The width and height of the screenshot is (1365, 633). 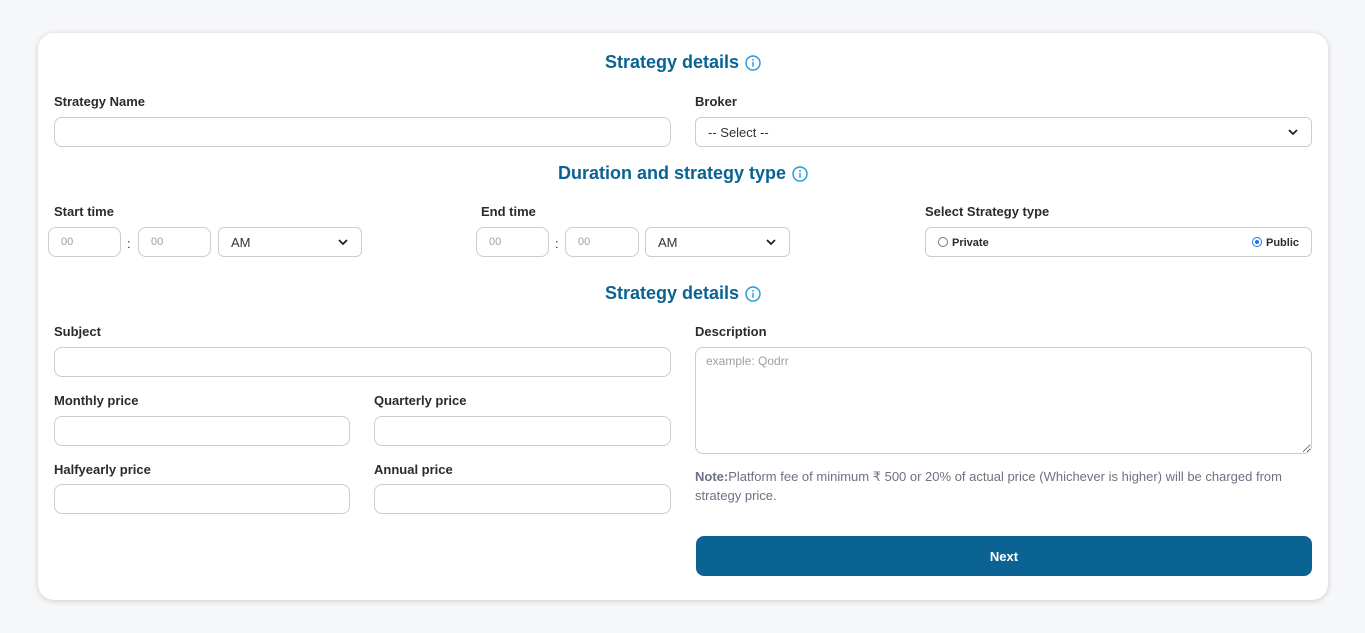 I want to click on radio-private-label: Private, so click(x=970, y=243).